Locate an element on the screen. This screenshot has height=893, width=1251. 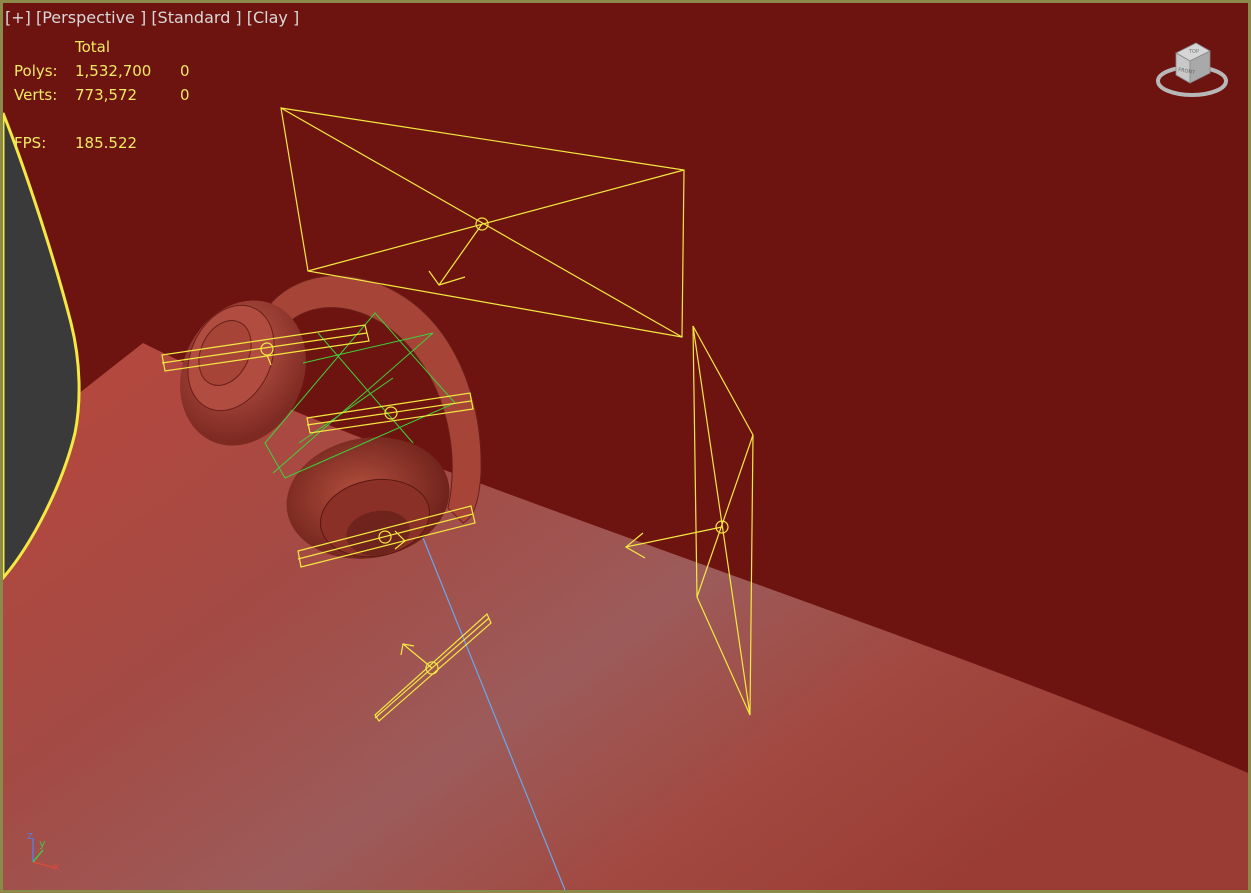
stats-verts-selected: 0 is located at coordinates (185, 95).